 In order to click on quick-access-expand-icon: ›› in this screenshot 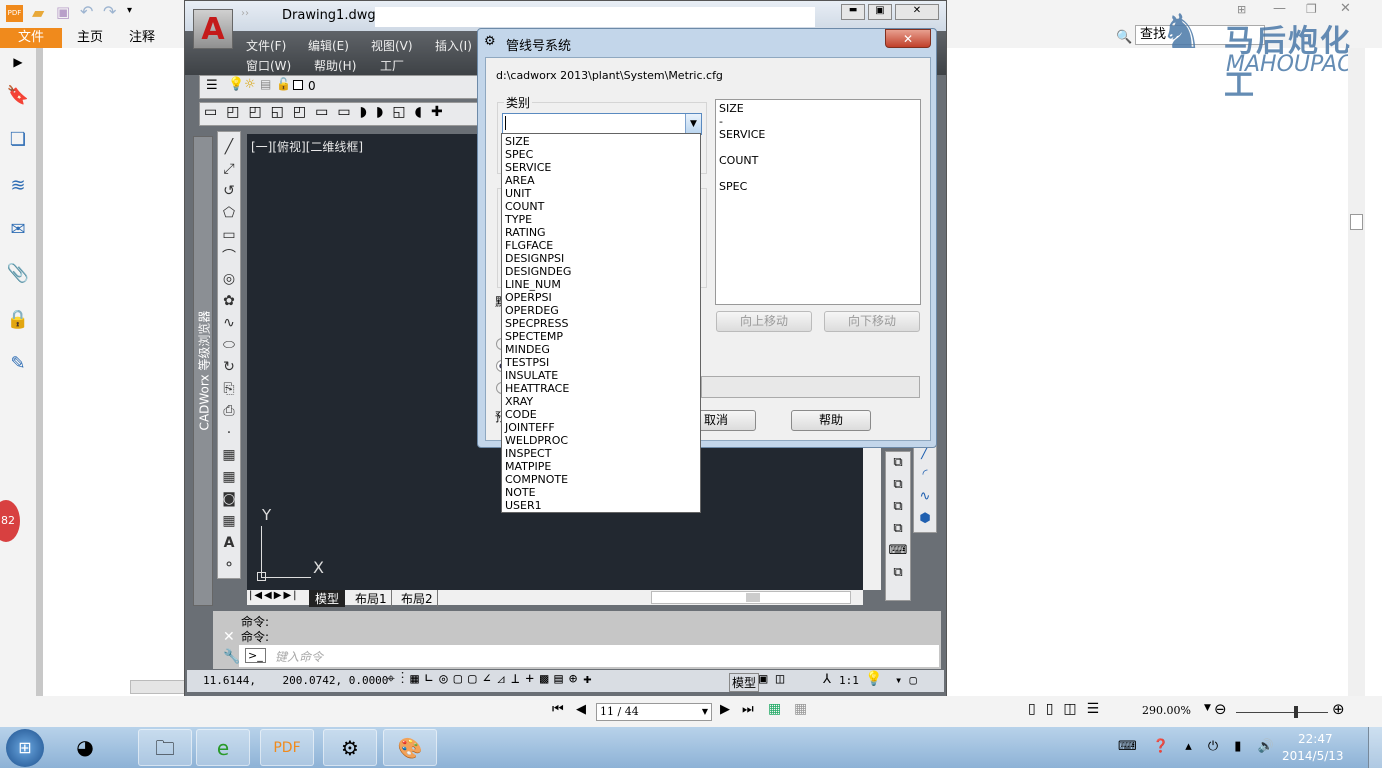, I will do `click(245, 13)`.